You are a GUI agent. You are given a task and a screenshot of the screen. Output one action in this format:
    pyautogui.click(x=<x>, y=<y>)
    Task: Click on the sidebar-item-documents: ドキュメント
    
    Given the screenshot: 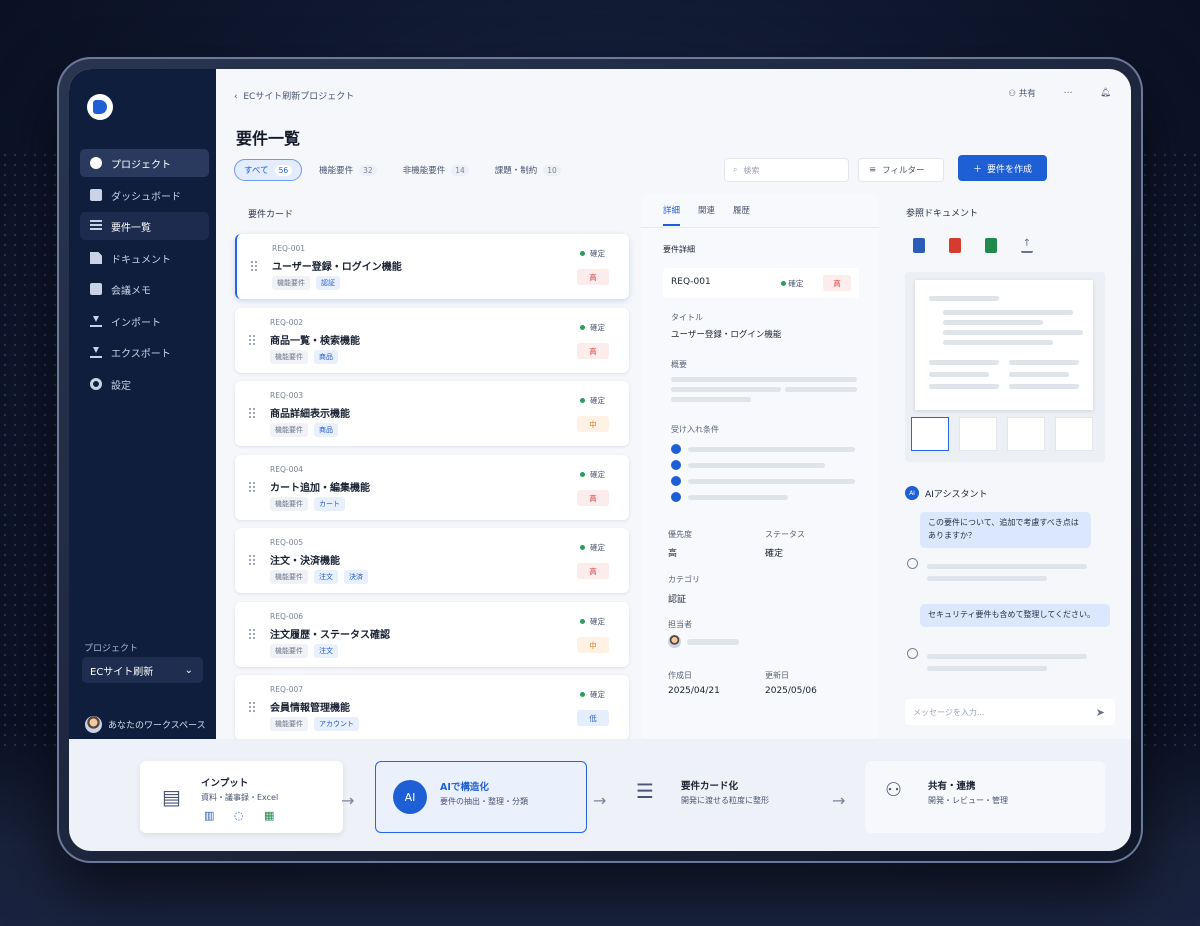 What is the action you would take?
    pyautogui.click(x=144, y=258)
    